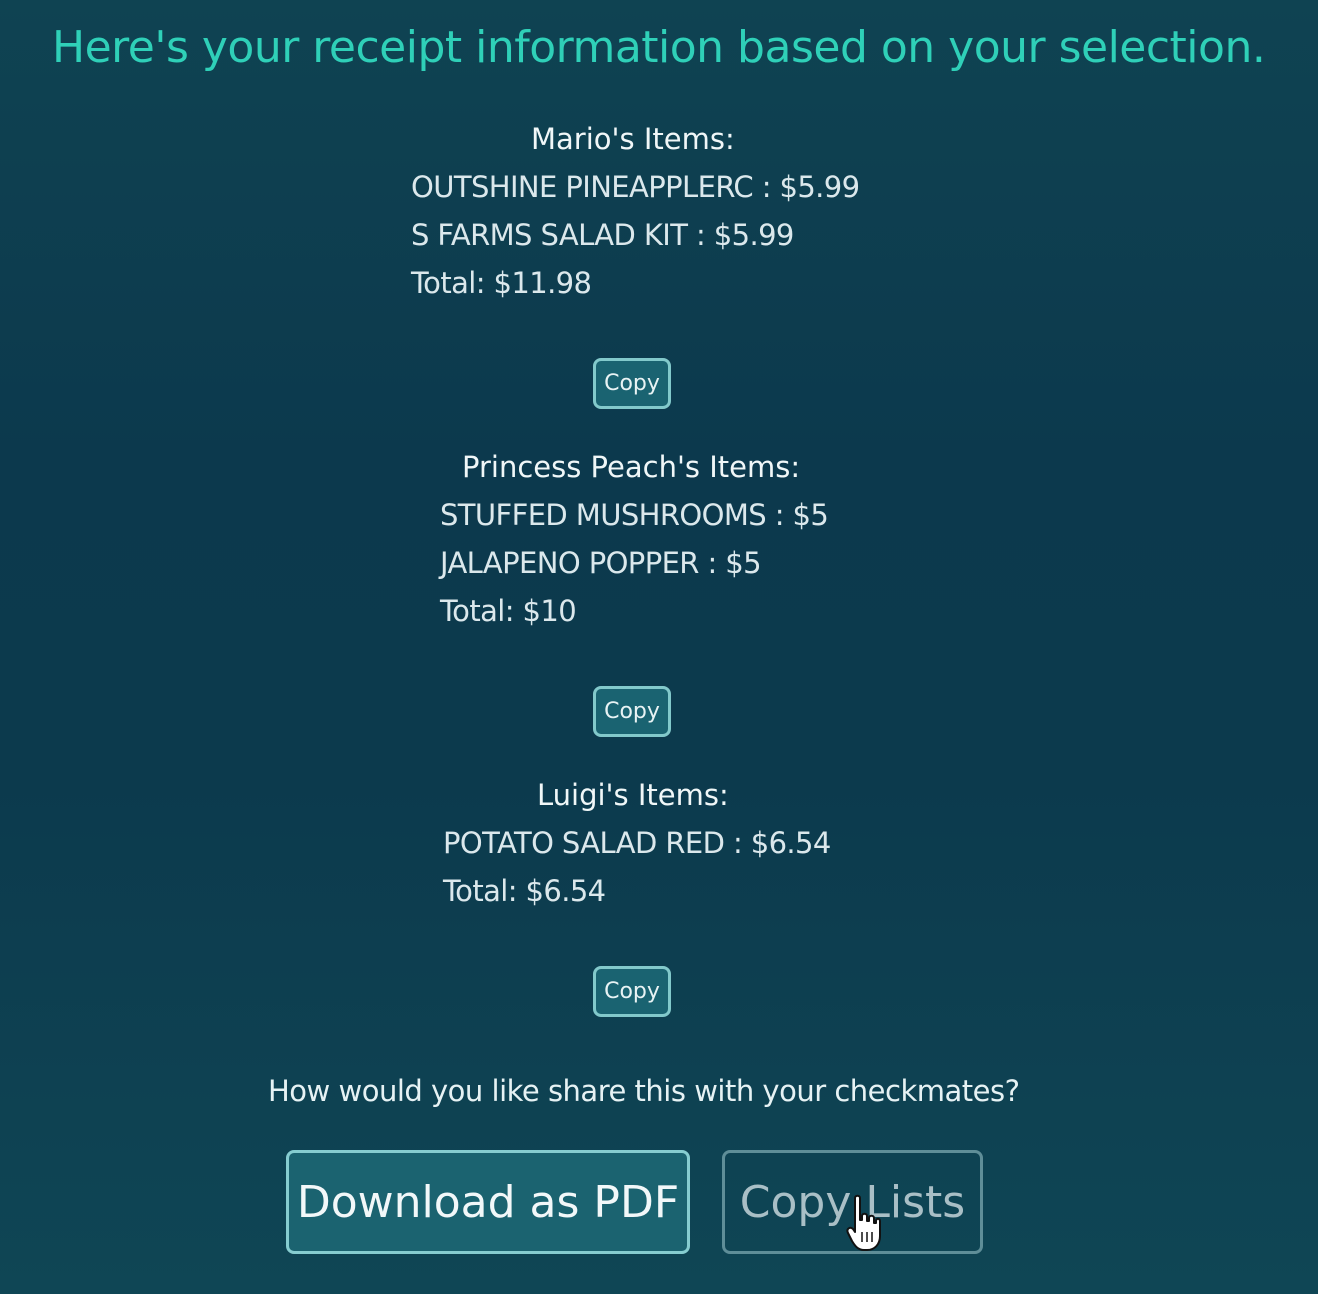 This screenshot has height=1294, width=1318. Describe the element at coordinates (632, 383) in the screenshot. I see `copy-button-mario: Copy` at that location.